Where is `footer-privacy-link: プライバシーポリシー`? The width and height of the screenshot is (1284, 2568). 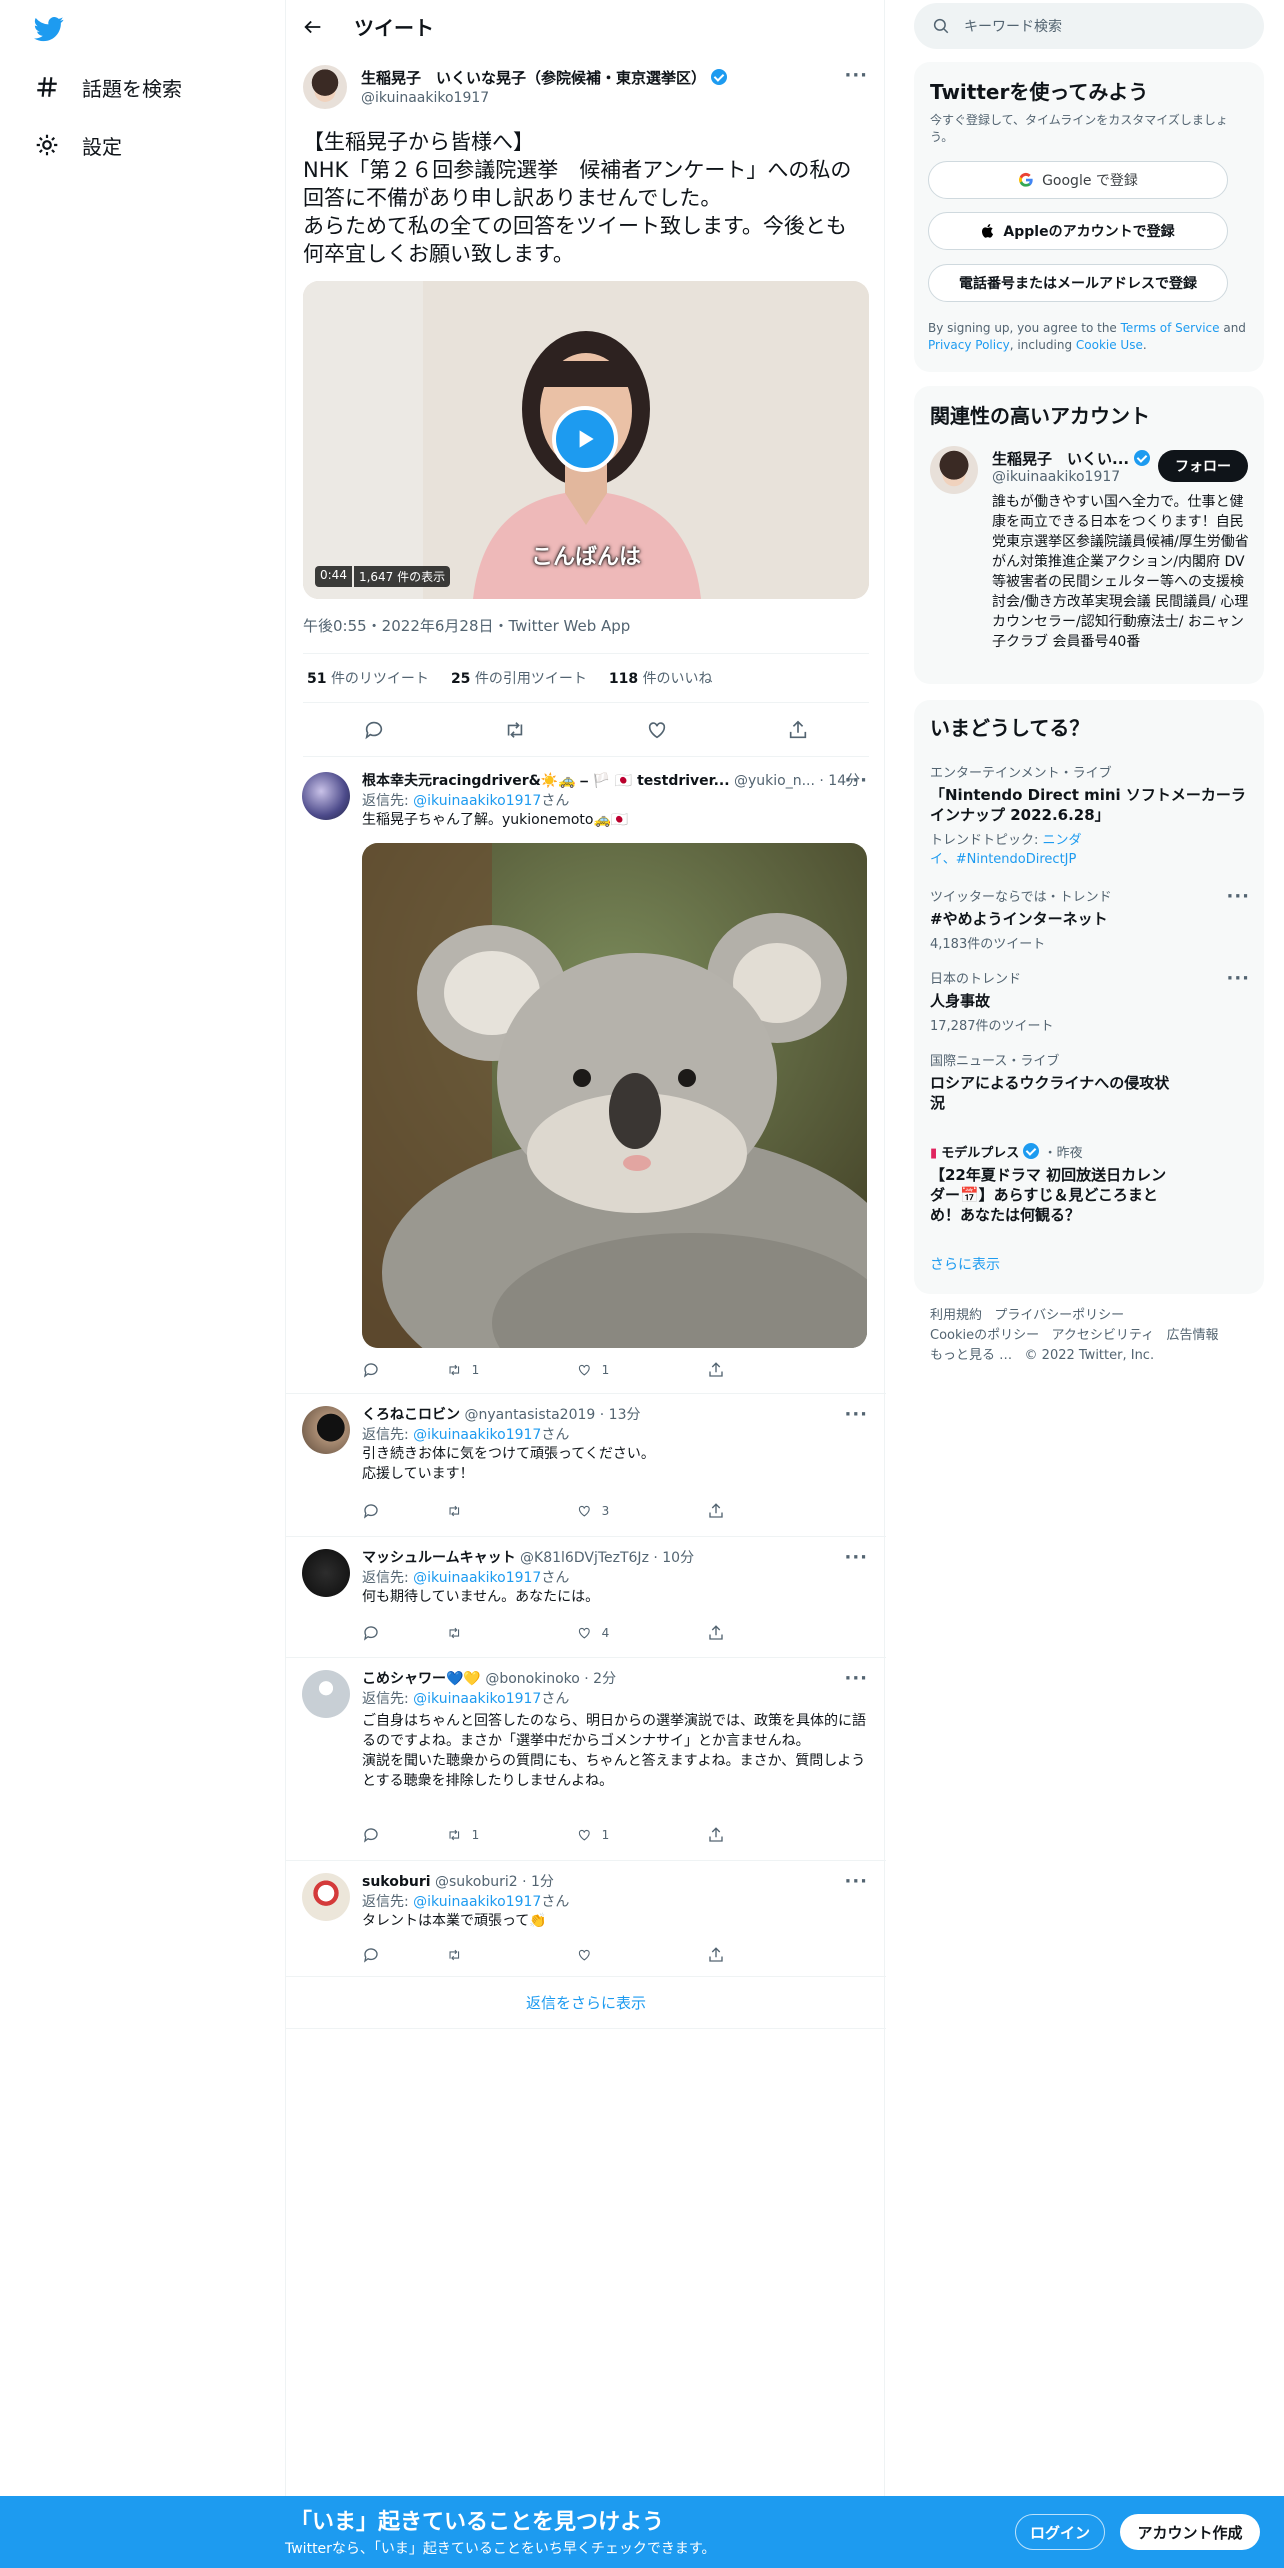 footer-privacy-link: プライバシーポリシー is located at coordinates (1059, 1315).